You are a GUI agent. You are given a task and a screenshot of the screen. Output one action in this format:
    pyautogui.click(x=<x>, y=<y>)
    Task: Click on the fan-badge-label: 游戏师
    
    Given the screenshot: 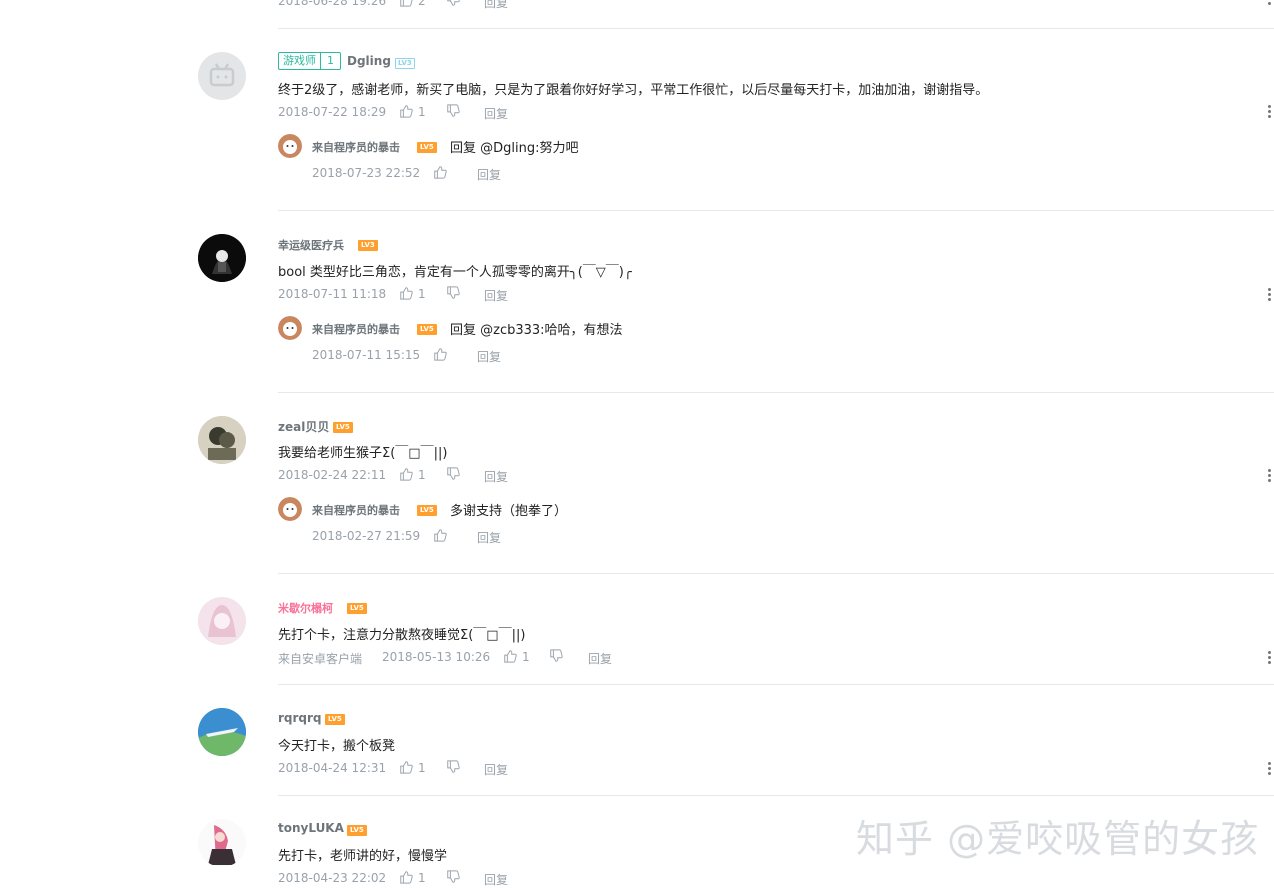 What is the action you would take?
    pyautogui.click(x=300, y=61)
    